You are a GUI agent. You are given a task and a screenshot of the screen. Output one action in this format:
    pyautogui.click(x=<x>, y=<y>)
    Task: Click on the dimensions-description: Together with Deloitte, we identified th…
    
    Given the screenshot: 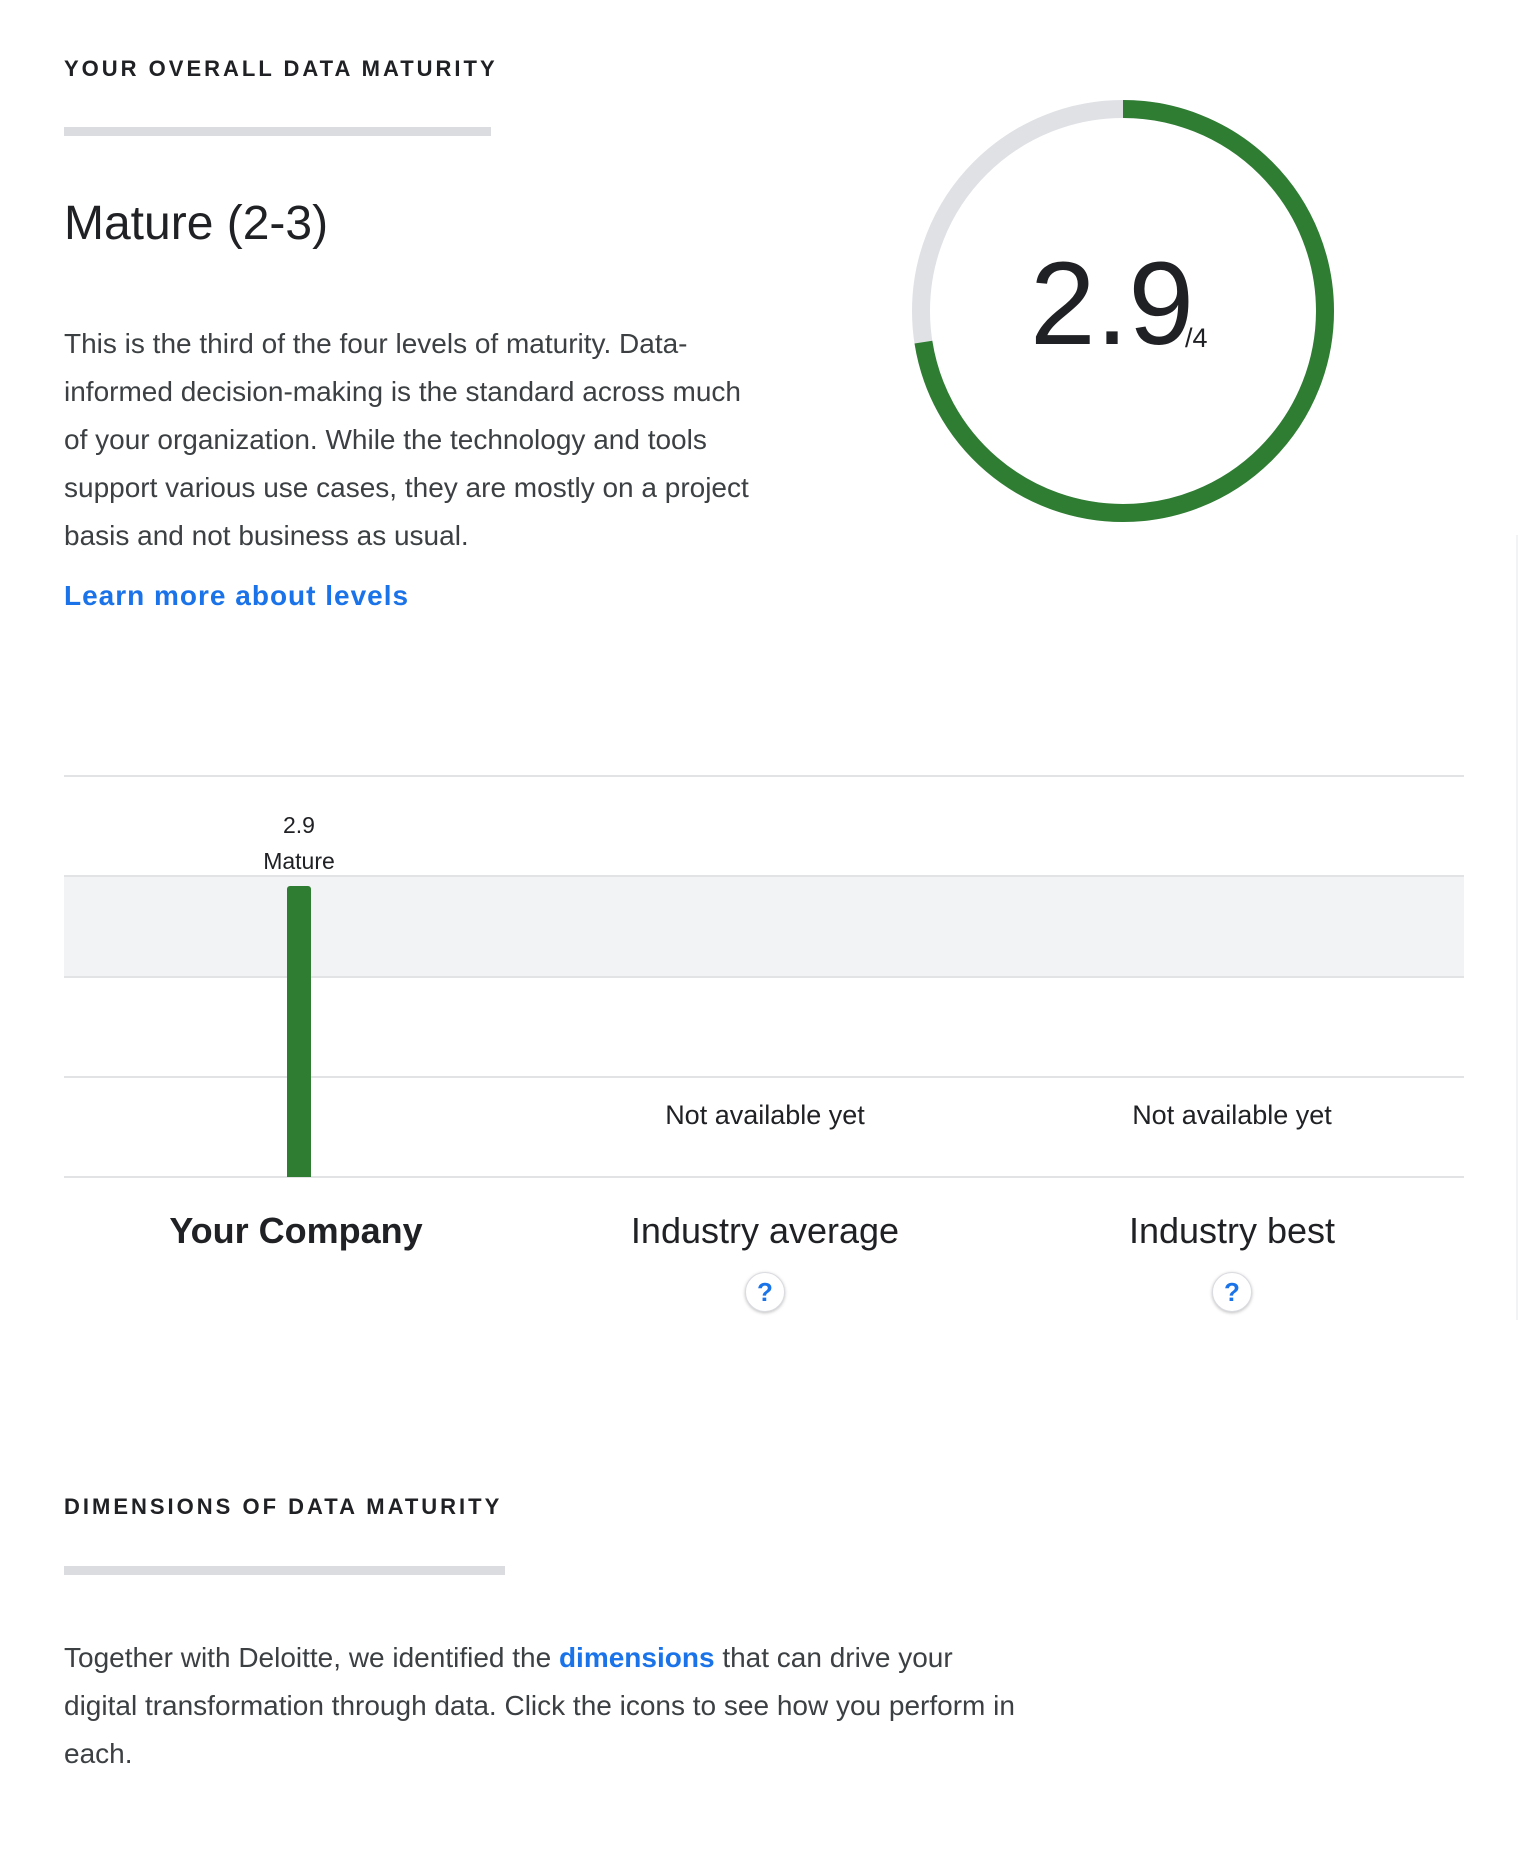 What is the action you would take?
    pyautogui.click(x=544, y=1706)
    